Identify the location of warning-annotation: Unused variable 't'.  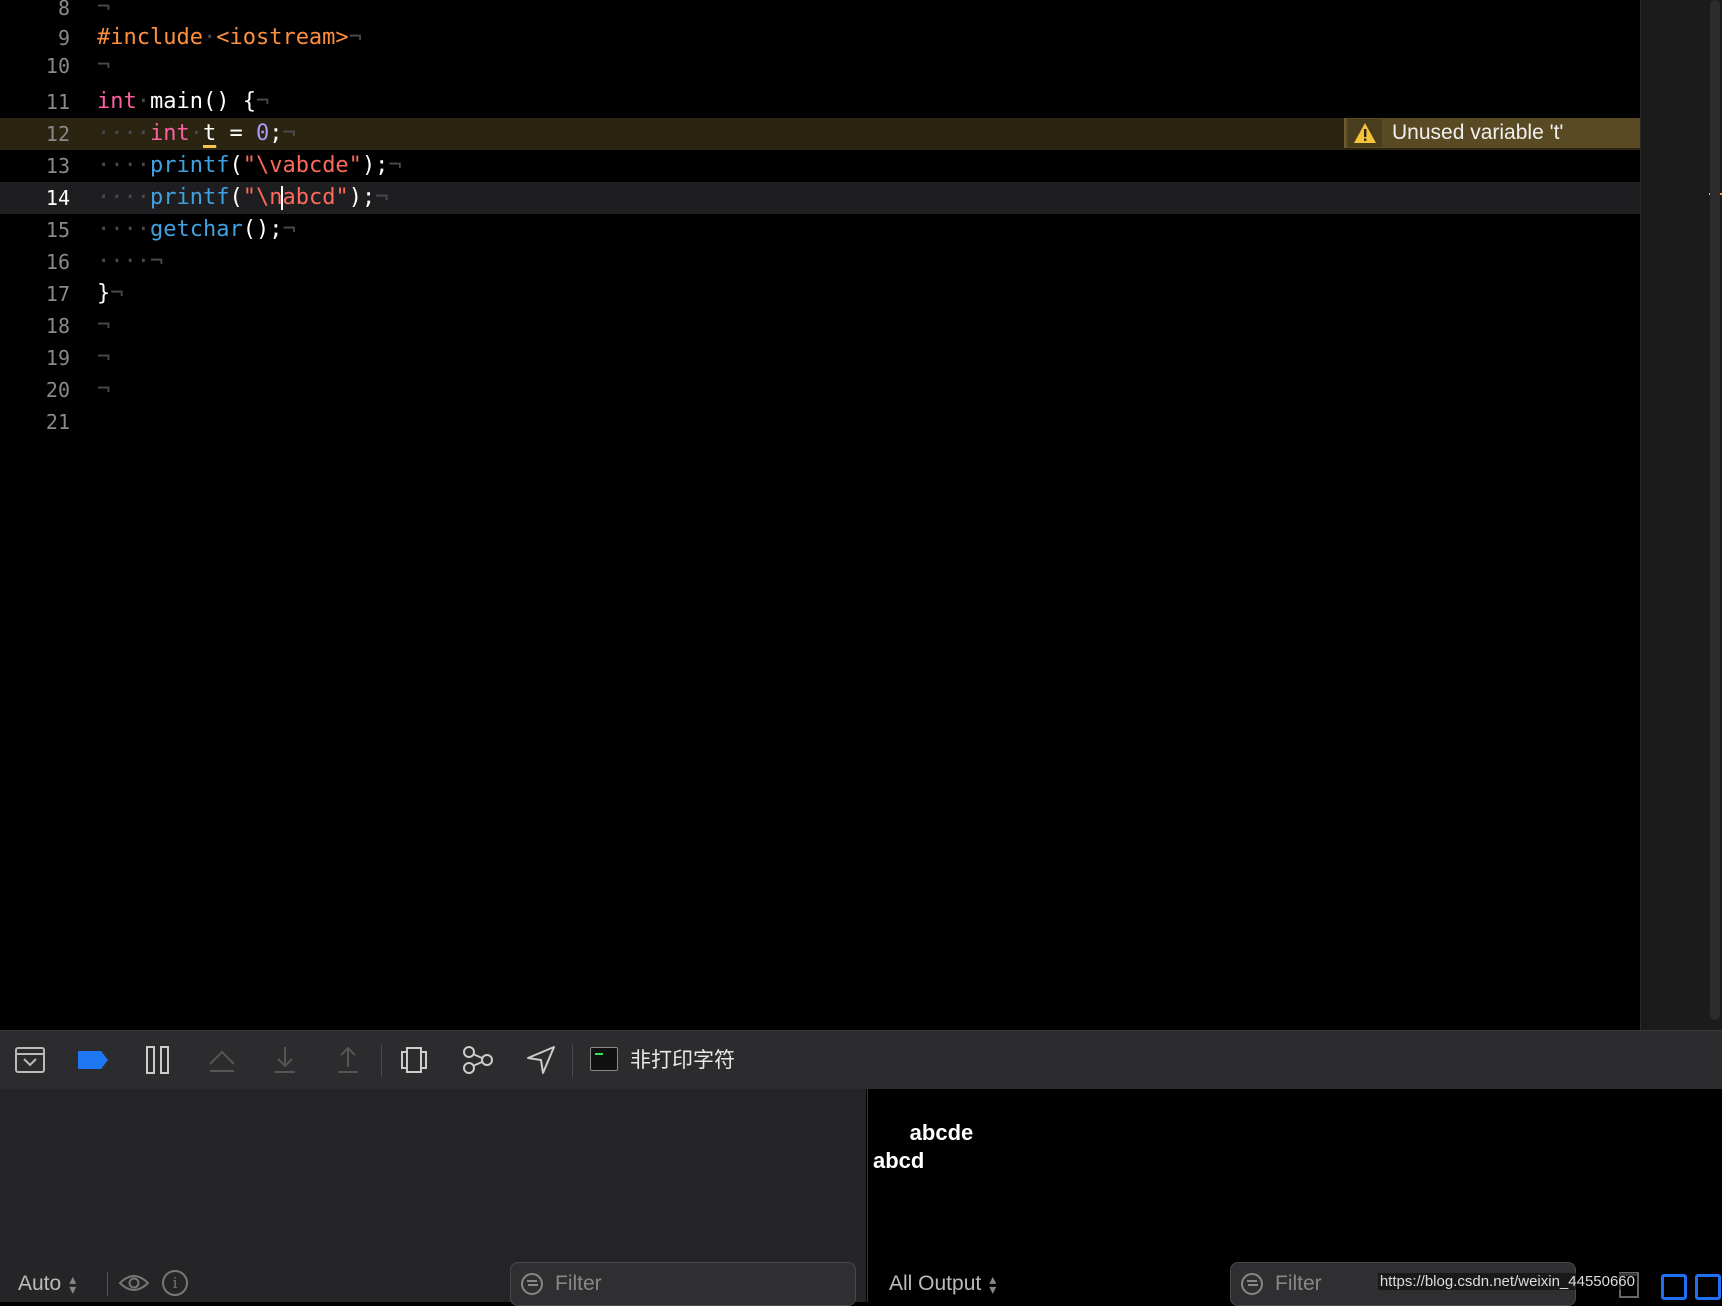
(1493, 133).